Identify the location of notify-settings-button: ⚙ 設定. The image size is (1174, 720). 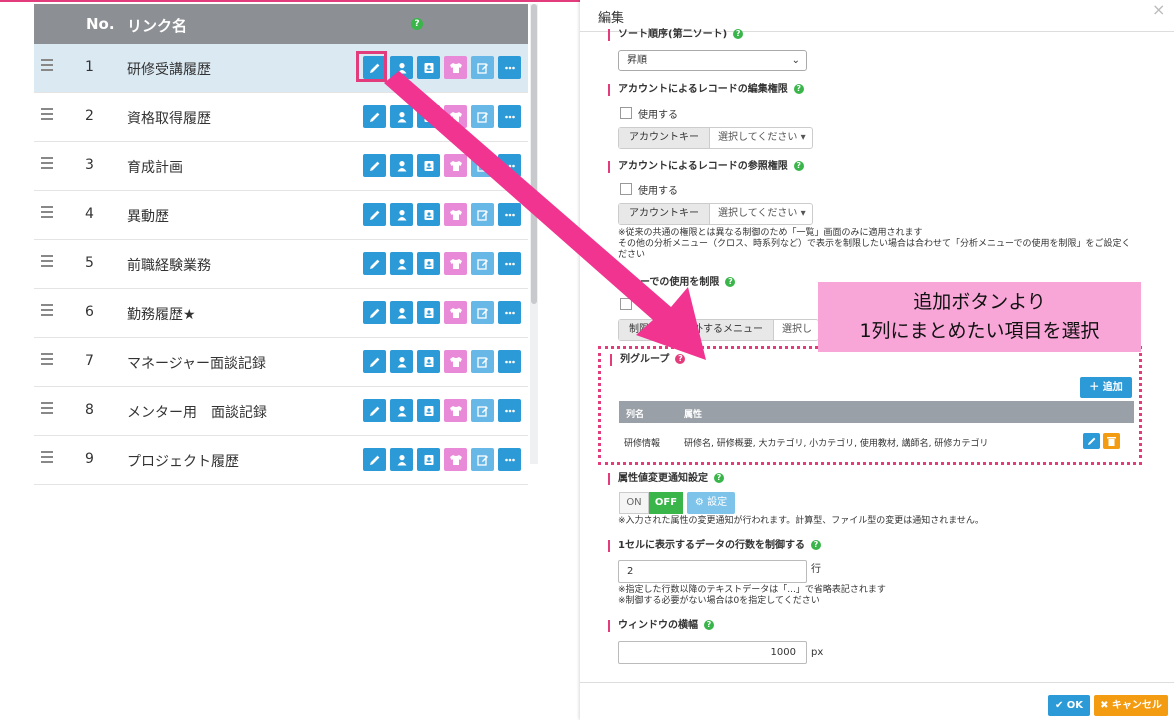
(711, 503).